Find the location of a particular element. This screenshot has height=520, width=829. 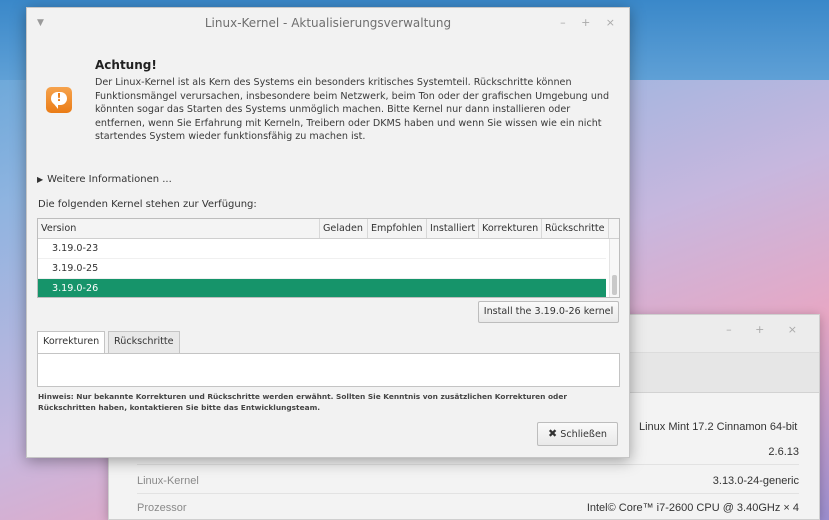

system-info-window-controls: – + × is located at coordinates (766, 329).